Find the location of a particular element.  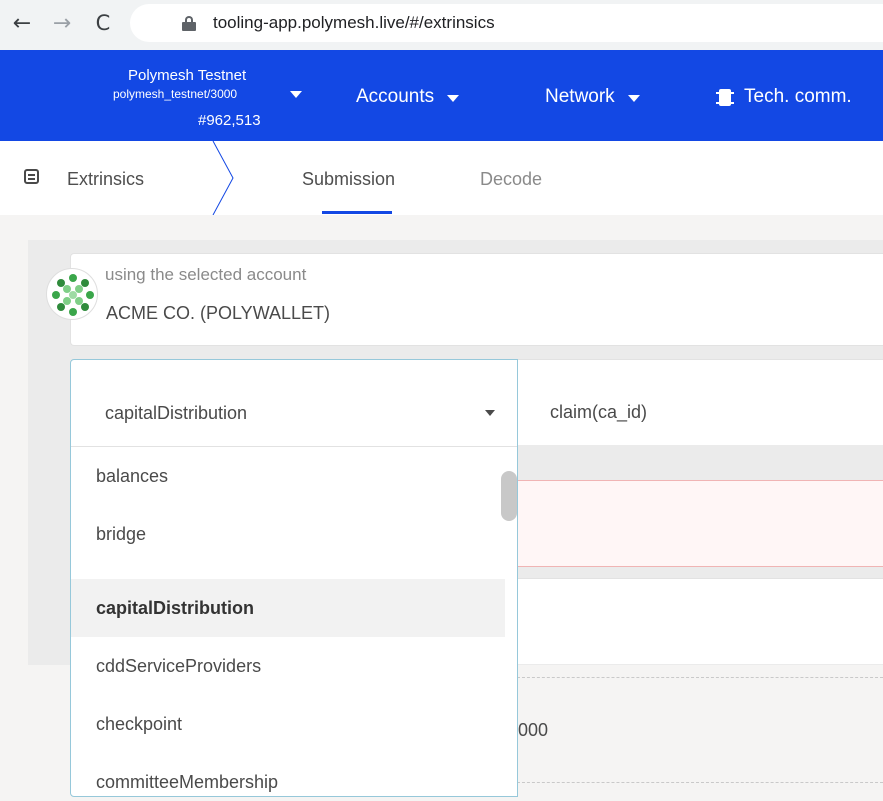

menu-tech-comm: Tech. comm. is located at coordinates (784, 97).